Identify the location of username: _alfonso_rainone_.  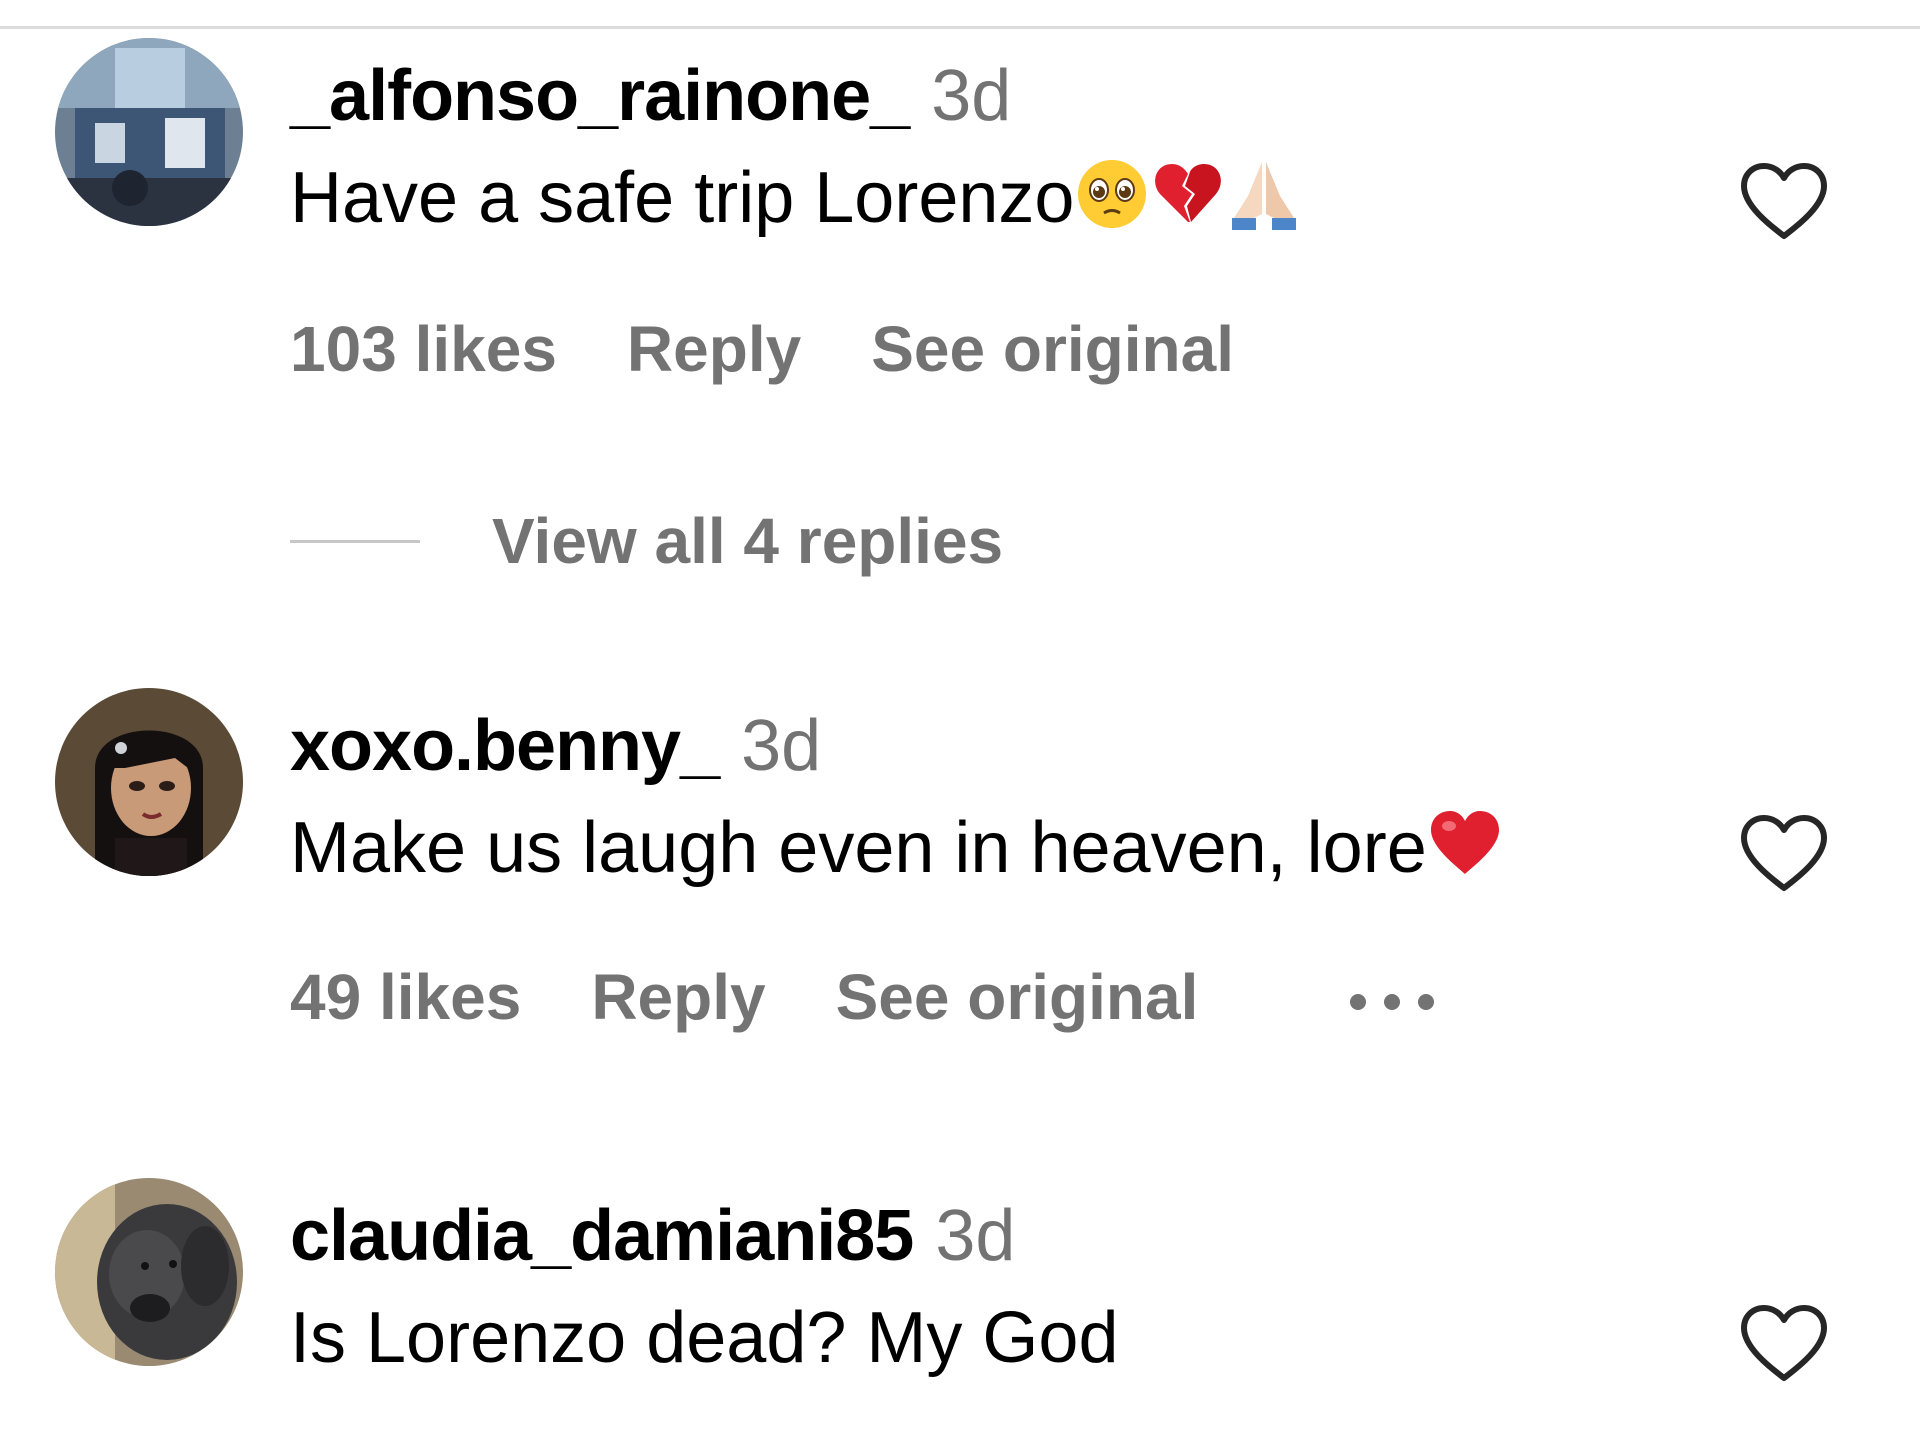
(600, 96).